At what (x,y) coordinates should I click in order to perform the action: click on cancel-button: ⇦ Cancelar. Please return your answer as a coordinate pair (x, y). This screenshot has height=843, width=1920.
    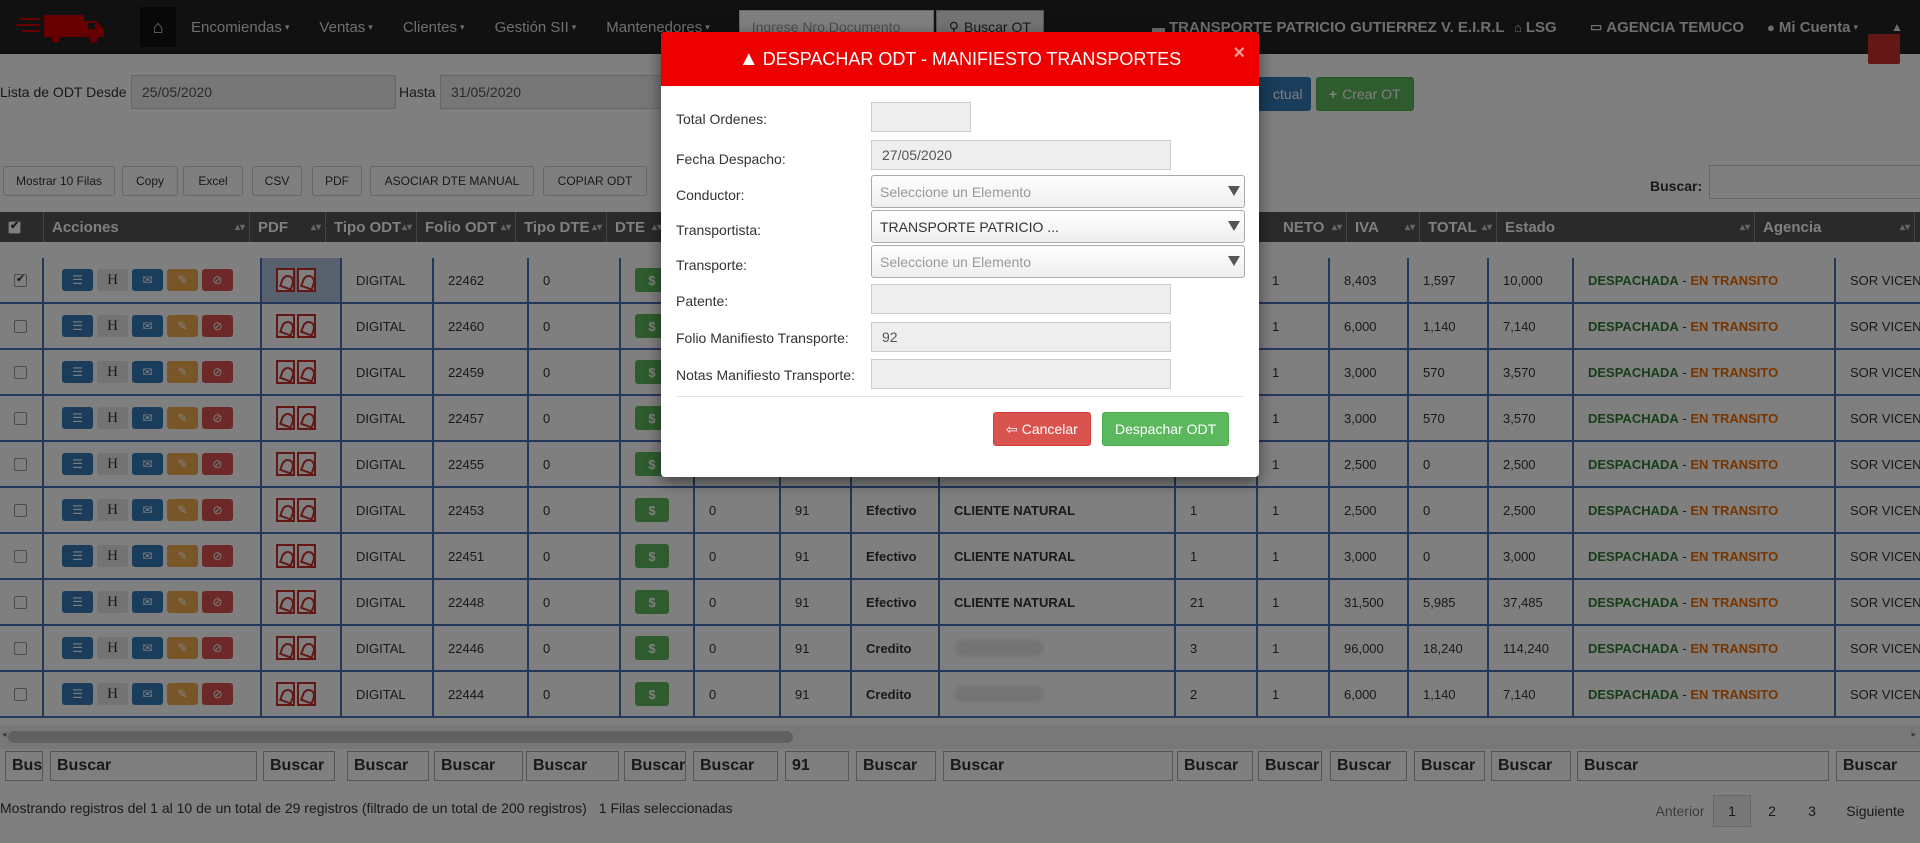
    Looking at the image, I should click on (1042, 429).